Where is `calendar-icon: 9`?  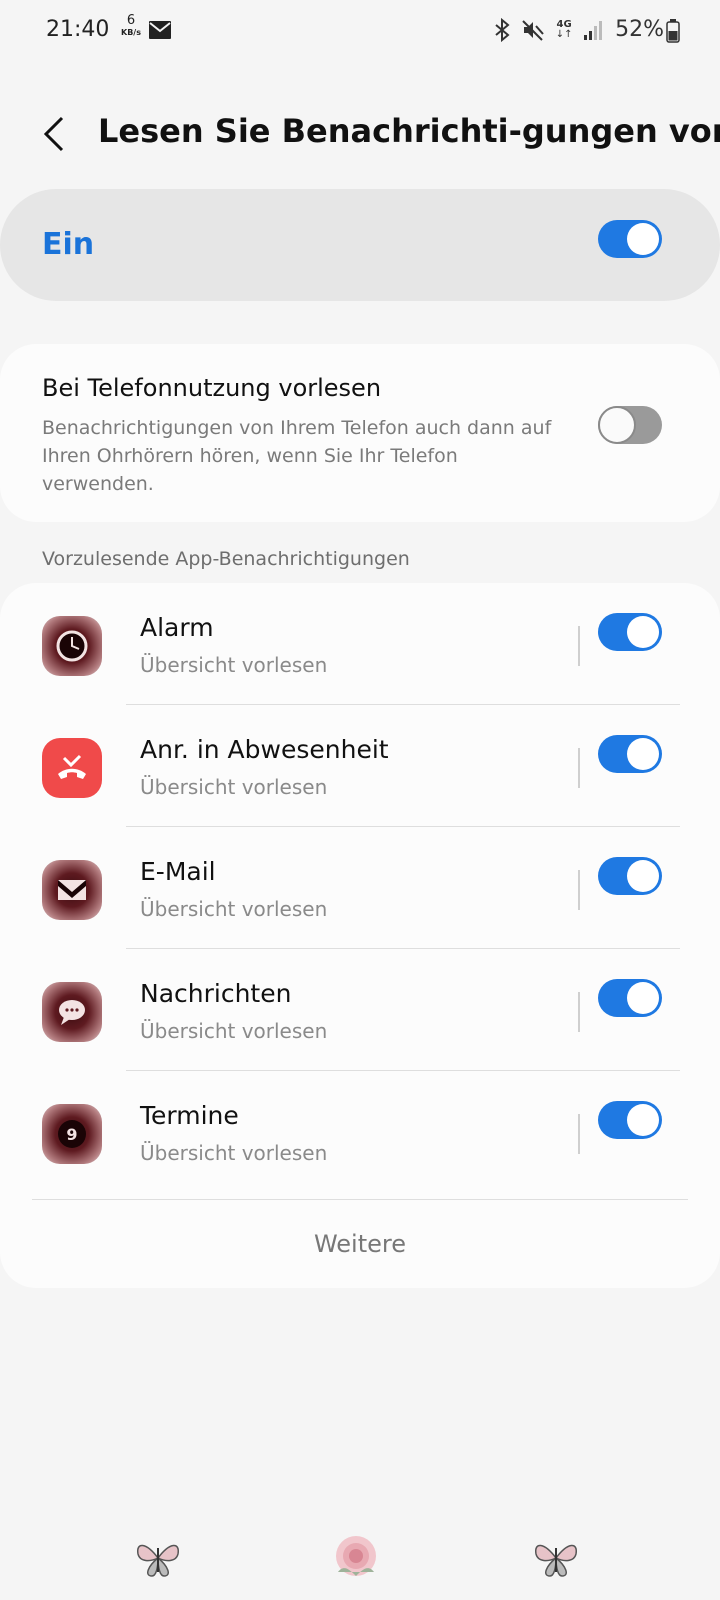
calendar-icon: 9 is located at coordinates (72, 1134).